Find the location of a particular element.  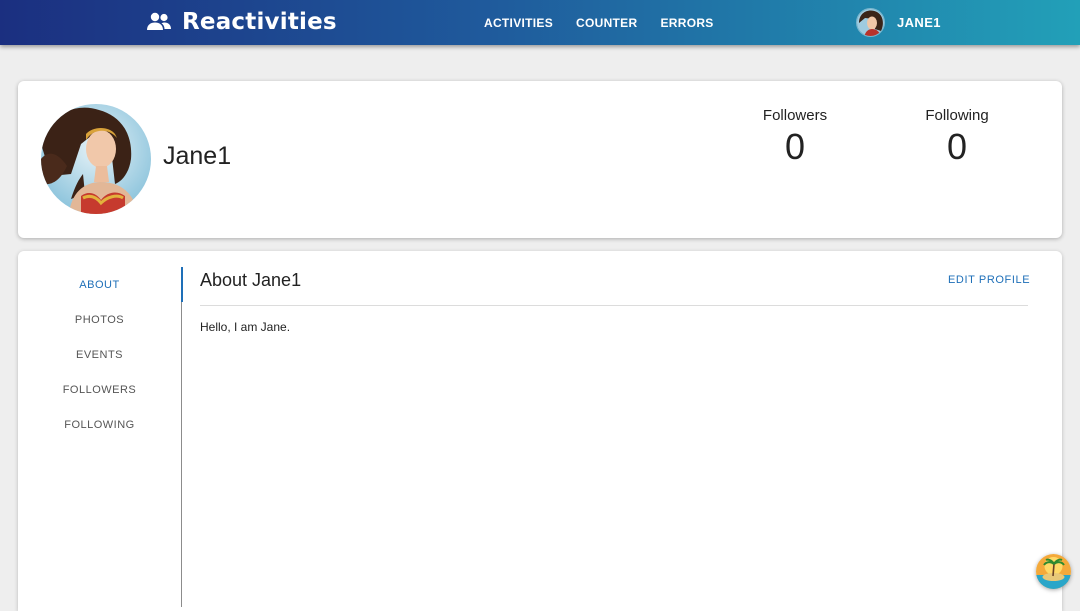

tab-photos: PHOTOS is located at coordinates (99, 319).